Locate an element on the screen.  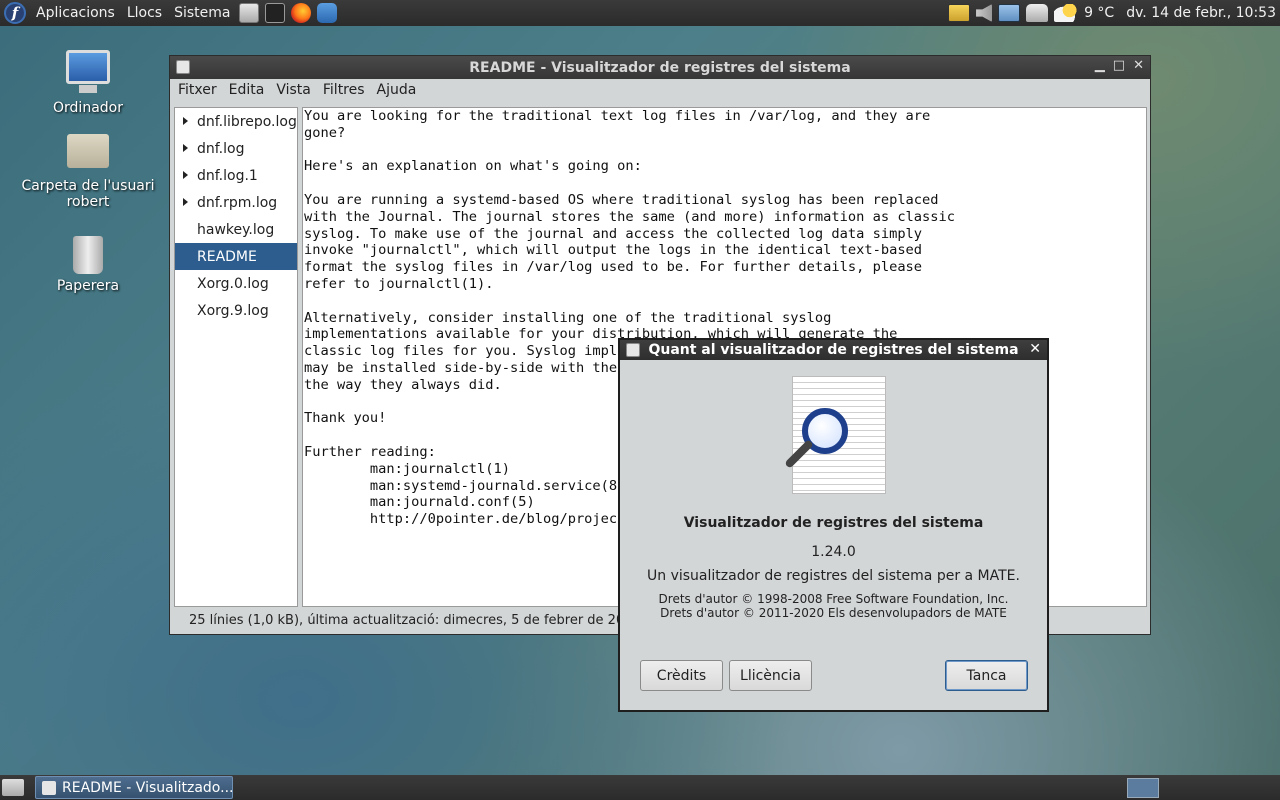
program-version: 1.24.0 is located at coordinates (833, 552).